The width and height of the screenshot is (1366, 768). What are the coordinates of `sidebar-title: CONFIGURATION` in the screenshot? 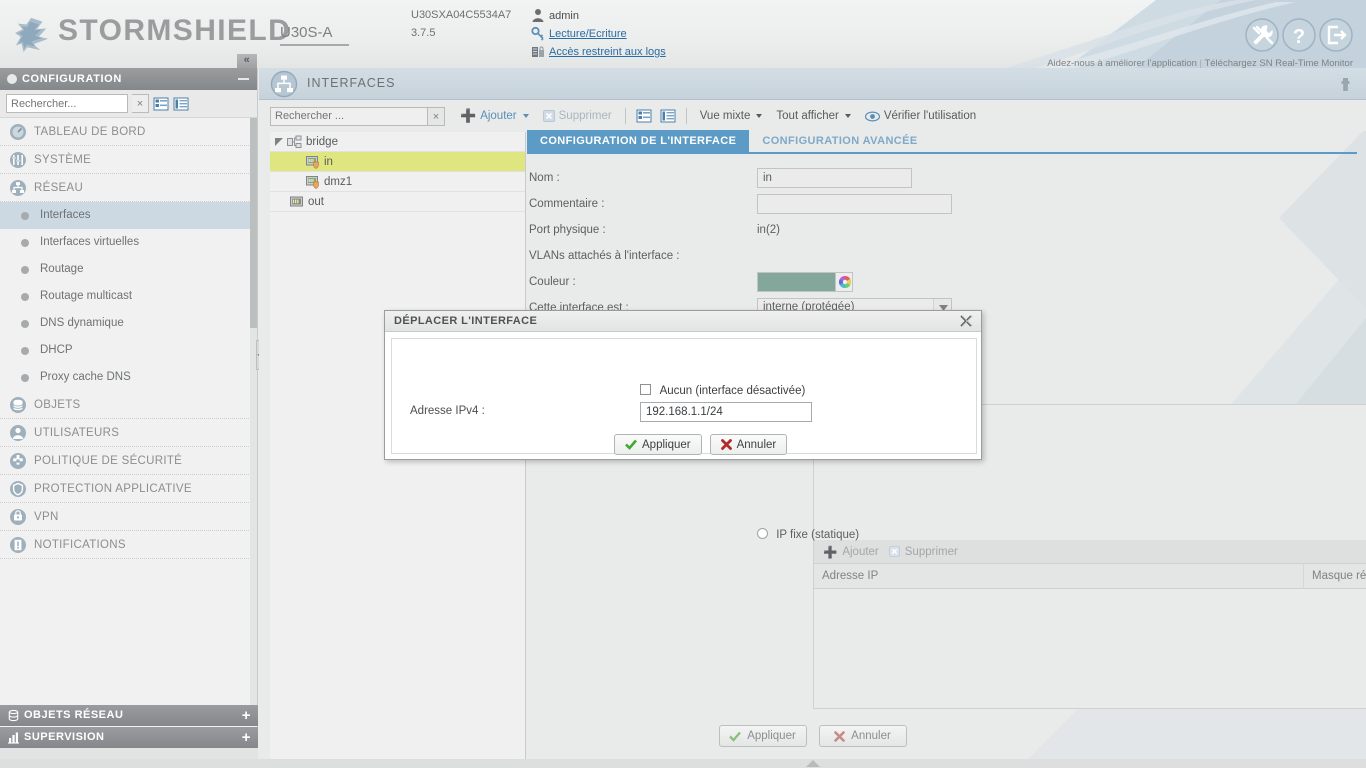 It's located at (72, 79).